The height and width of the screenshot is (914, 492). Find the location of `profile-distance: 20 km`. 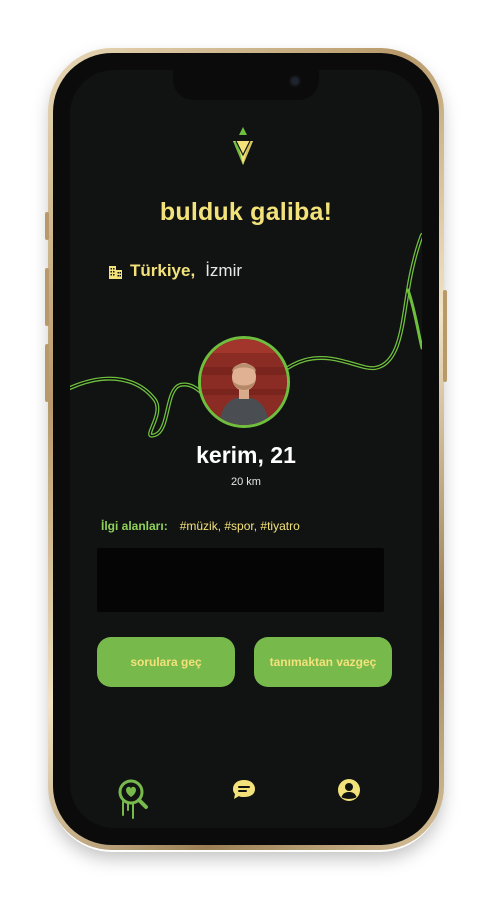

profile-distance: 20 km is located at coordinates (246, 482).